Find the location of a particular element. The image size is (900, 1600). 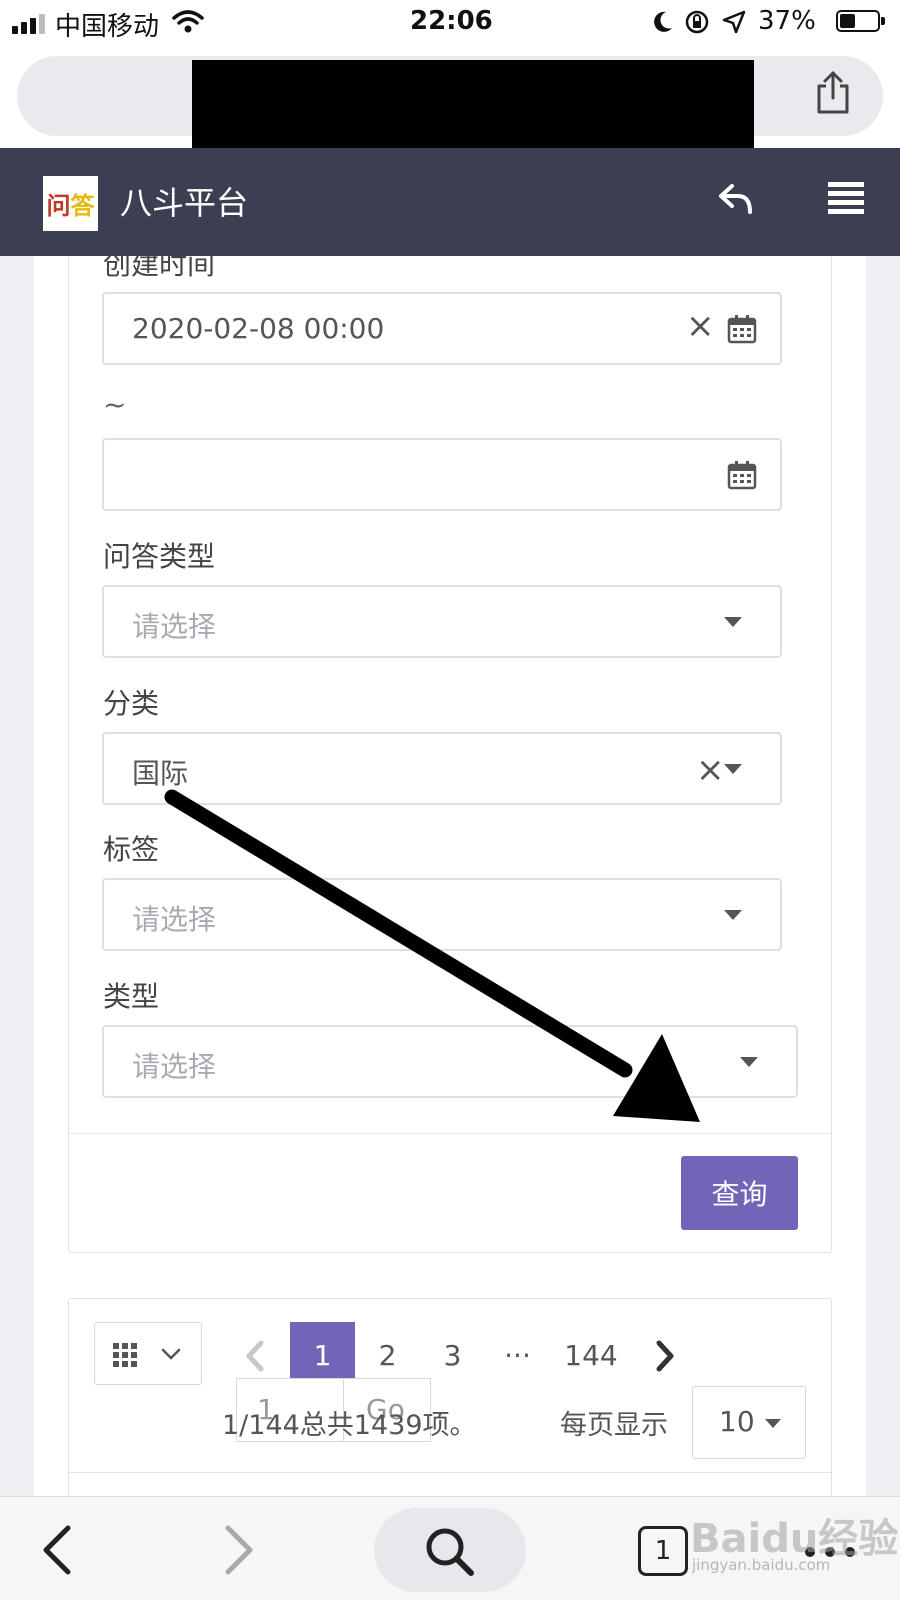

grid-icon is located at coordinates (125, 1355).